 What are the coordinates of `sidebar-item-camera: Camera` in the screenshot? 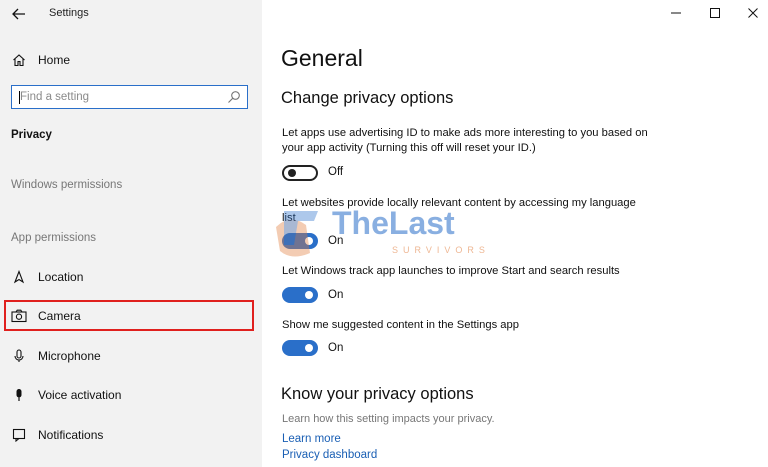 It's located at (129, 315).